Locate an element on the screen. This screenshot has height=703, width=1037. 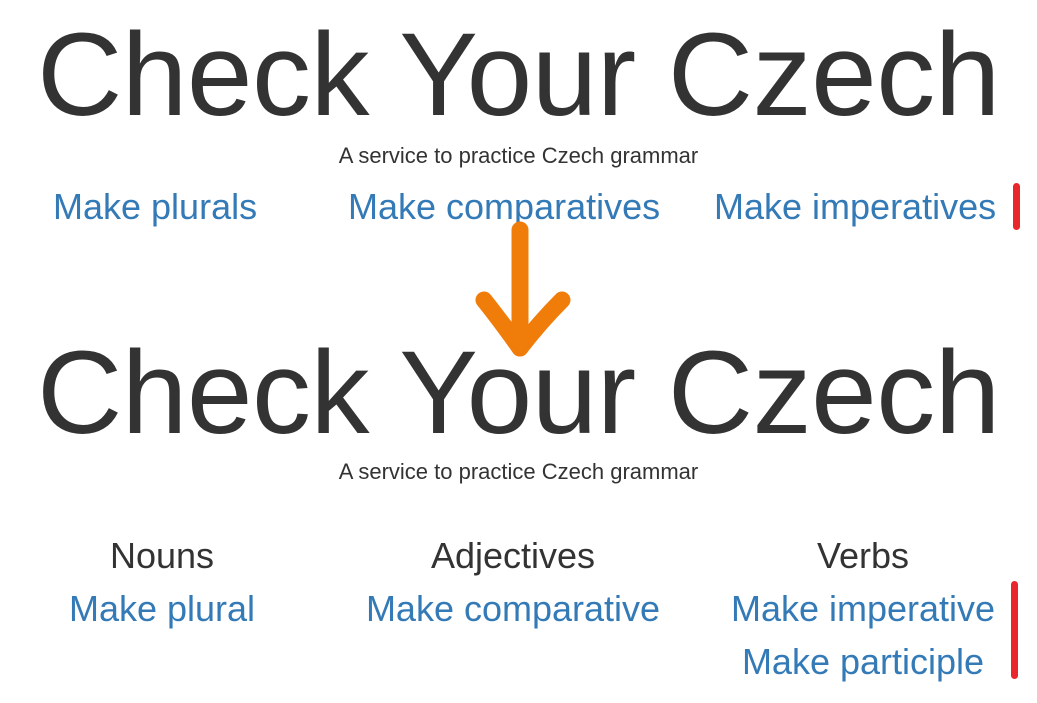
make-imperative-link: Make imperative is located at coordinates (863, 609).